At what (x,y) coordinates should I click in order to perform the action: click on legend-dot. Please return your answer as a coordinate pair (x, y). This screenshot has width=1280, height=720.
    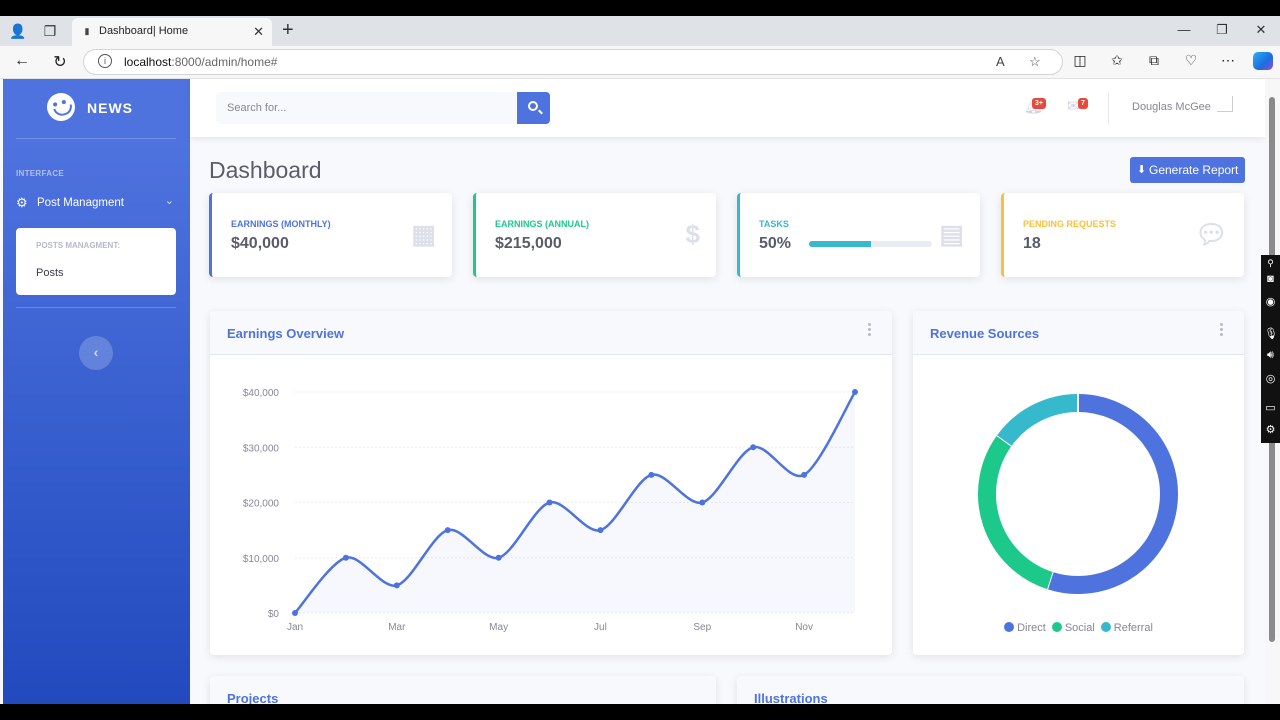
    Looking at the image, I should click on (1009, 627).